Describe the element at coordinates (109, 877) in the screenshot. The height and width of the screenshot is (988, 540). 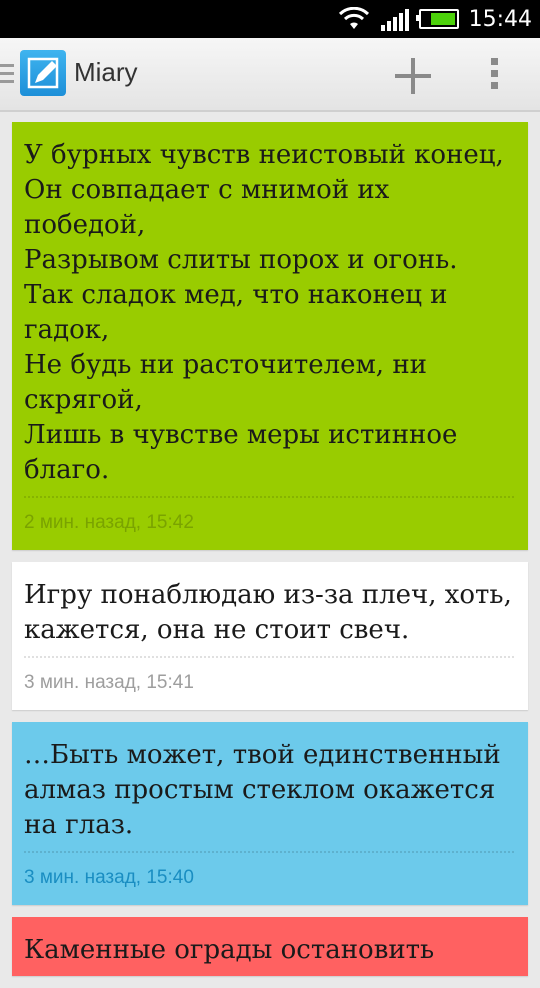
I see `note-timestamp: 3 мин. назад, 15:40` at that location.